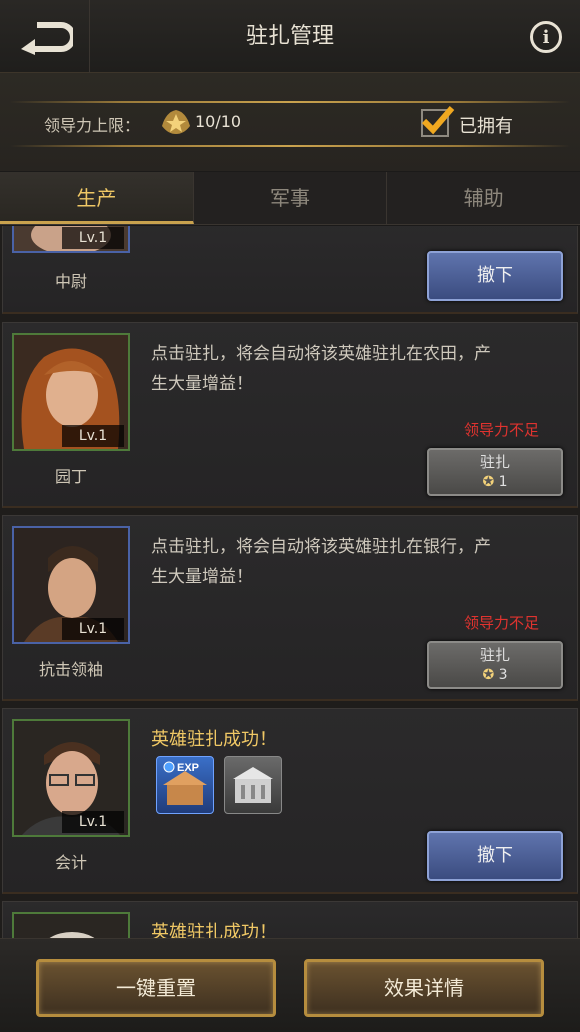 The width and height of the screenshot is (580, 1032). I want to click on station-cost-value: 1, so click(503, 482).